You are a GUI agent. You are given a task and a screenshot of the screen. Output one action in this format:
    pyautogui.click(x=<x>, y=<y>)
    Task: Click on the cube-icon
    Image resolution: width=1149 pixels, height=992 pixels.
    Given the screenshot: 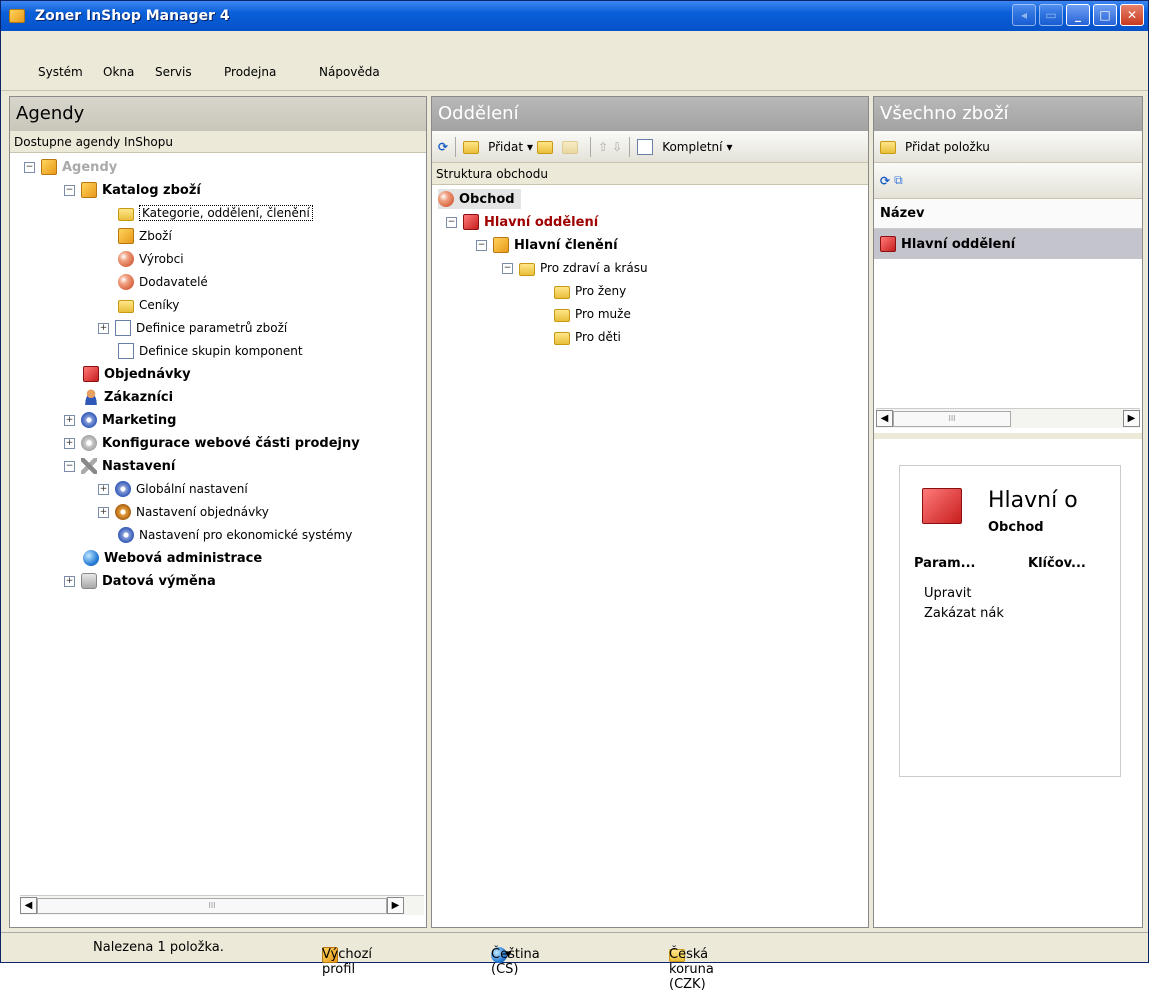 What is the action you would take?
    pyautogui.click(x=942, y=506)
    